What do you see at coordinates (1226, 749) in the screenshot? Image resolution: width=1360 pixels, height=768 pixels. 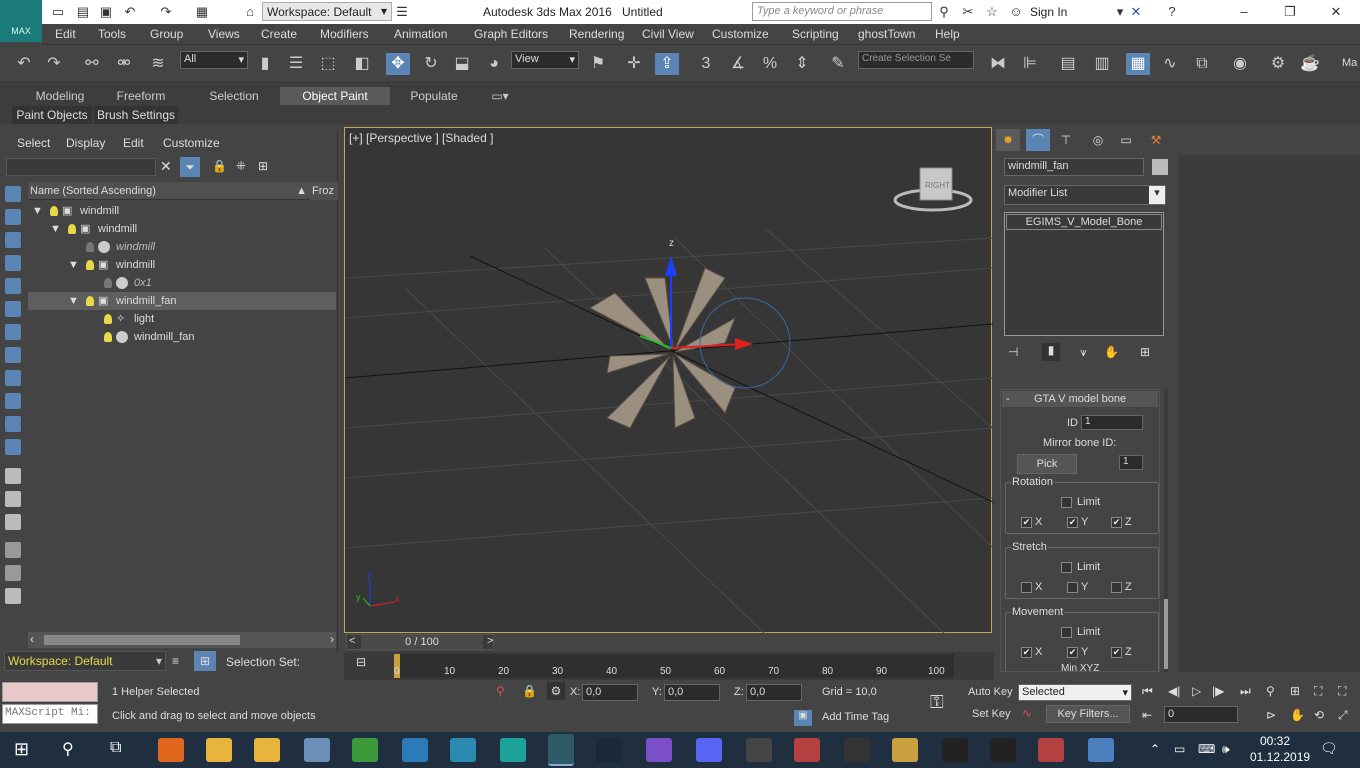 I see `volume-icon: 🕪` at bounding box center [1226, 749].